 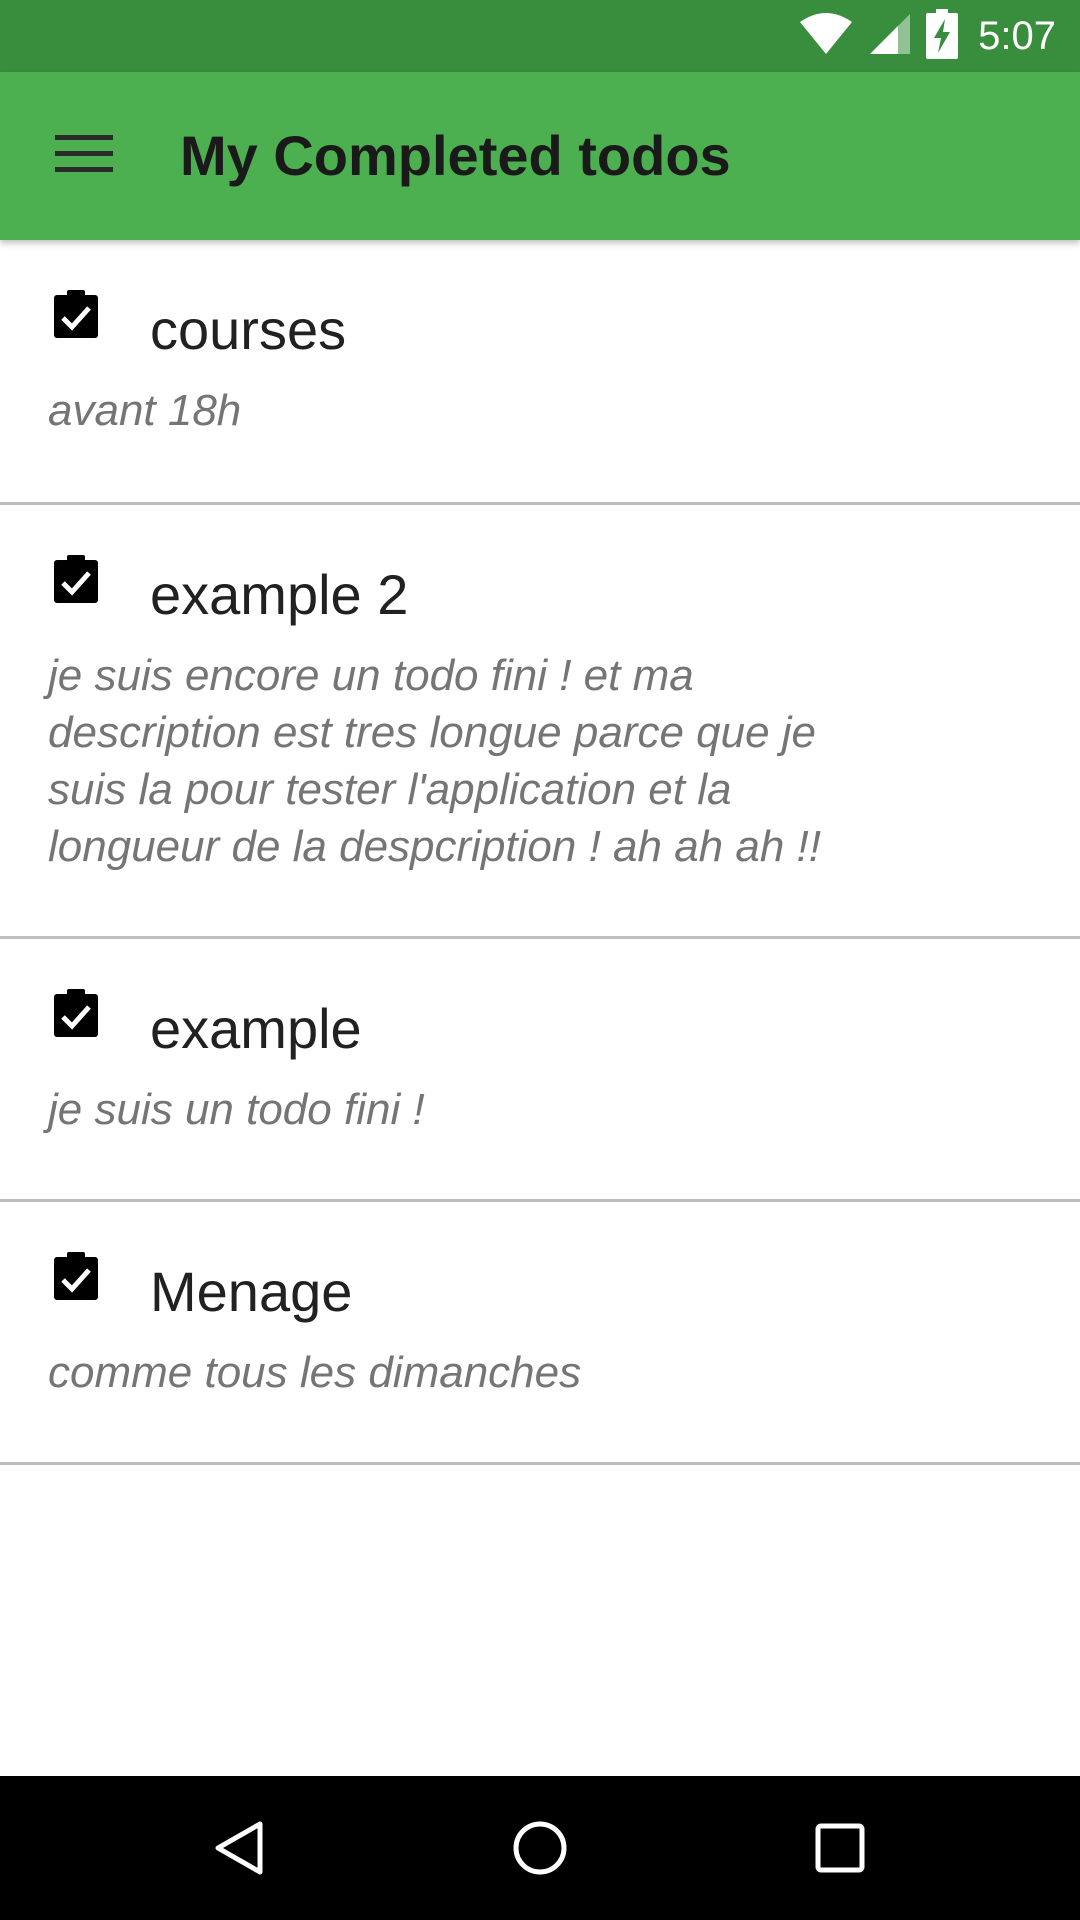 I want to click on menu-button, so click(x=84, y=156).